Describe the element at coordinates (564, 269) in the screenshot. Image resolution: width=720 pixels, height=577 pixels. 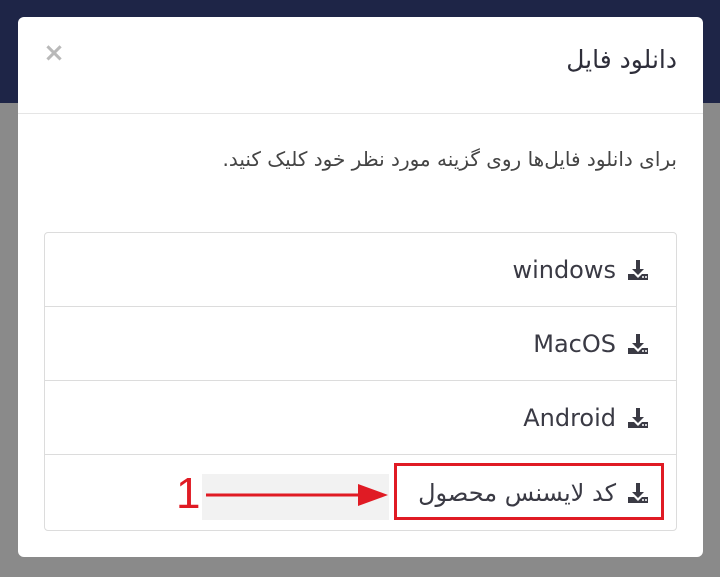
I see `download-item-label: windows` at that location.